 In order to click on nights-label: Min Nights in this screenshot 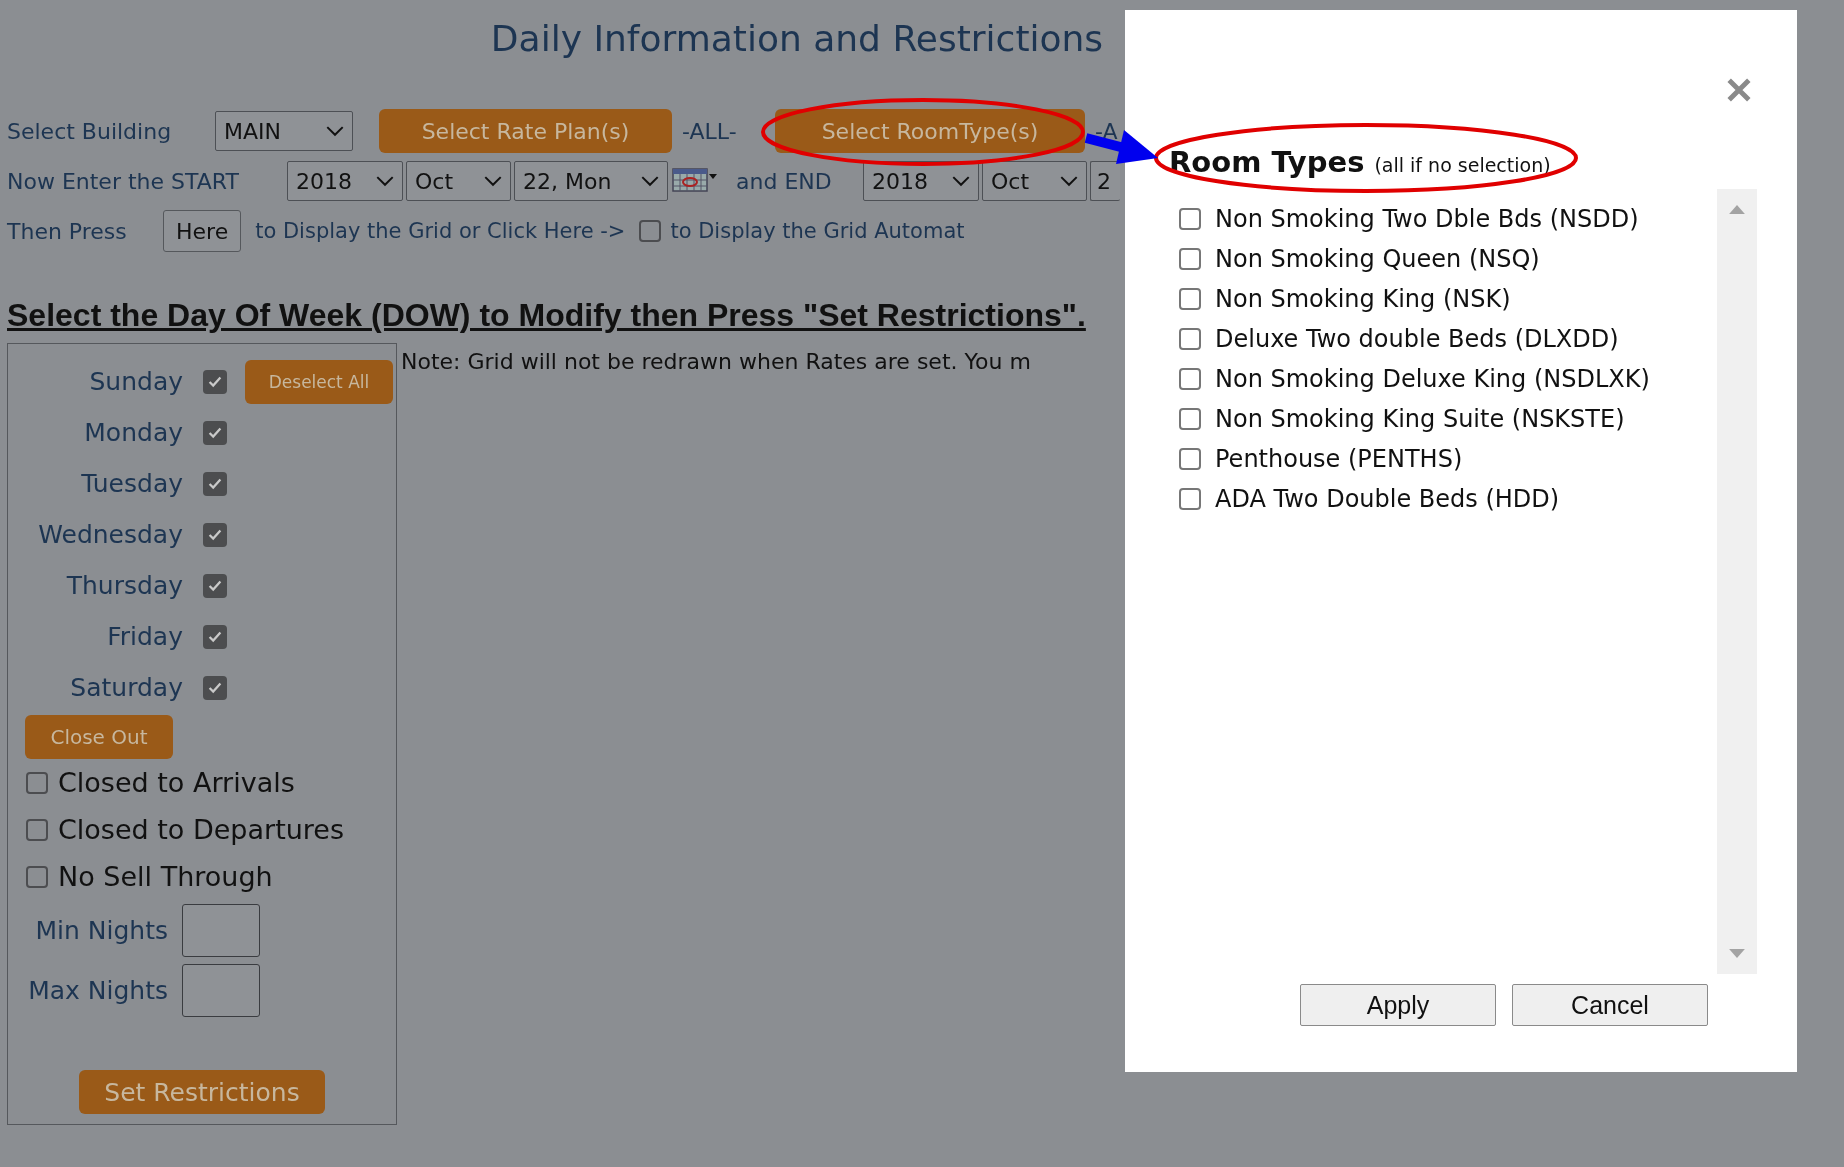, I will do `click(101, 930)`.